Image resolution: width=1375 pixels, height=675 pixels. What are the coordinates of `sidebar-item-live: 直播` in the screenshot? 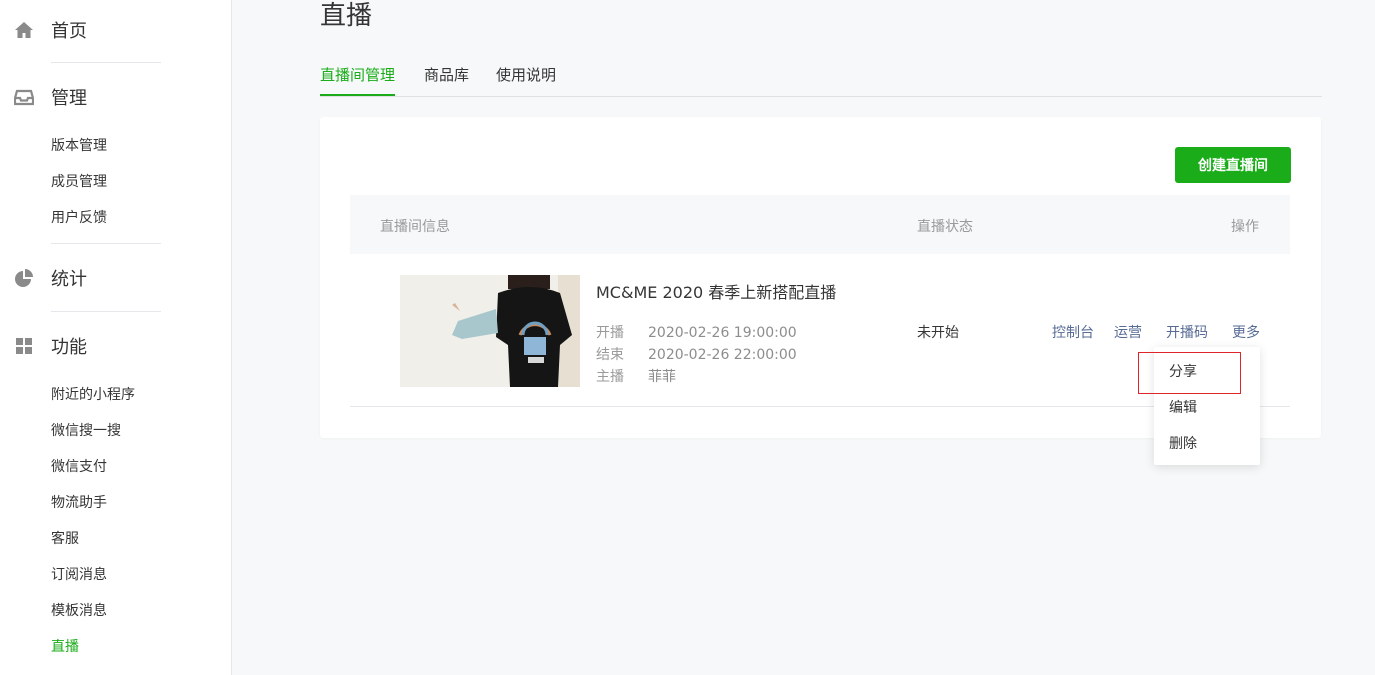 It's located at (65, 647).